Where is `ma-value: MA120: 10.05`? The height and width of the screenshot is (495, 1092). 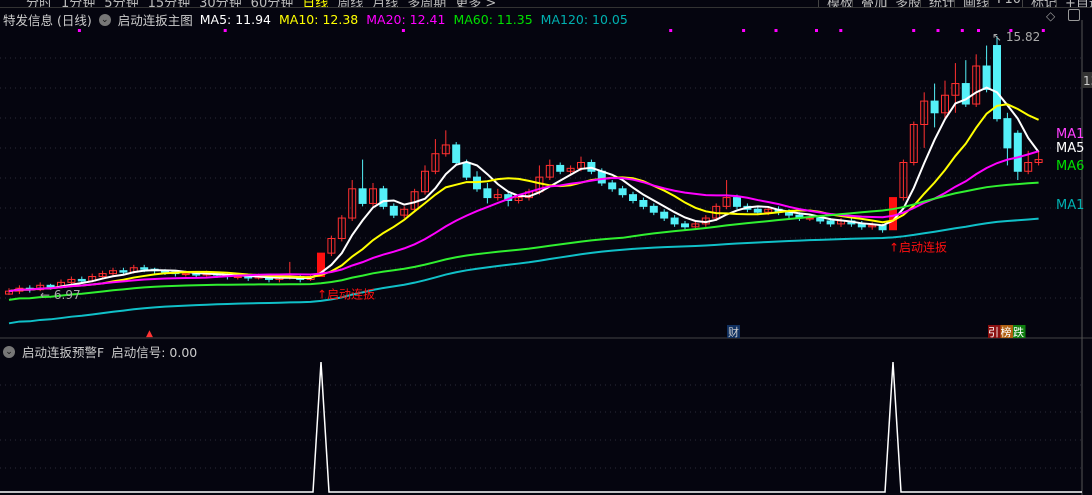
ma-value: MA120: 10.05 is located at coordinates (584, 19).